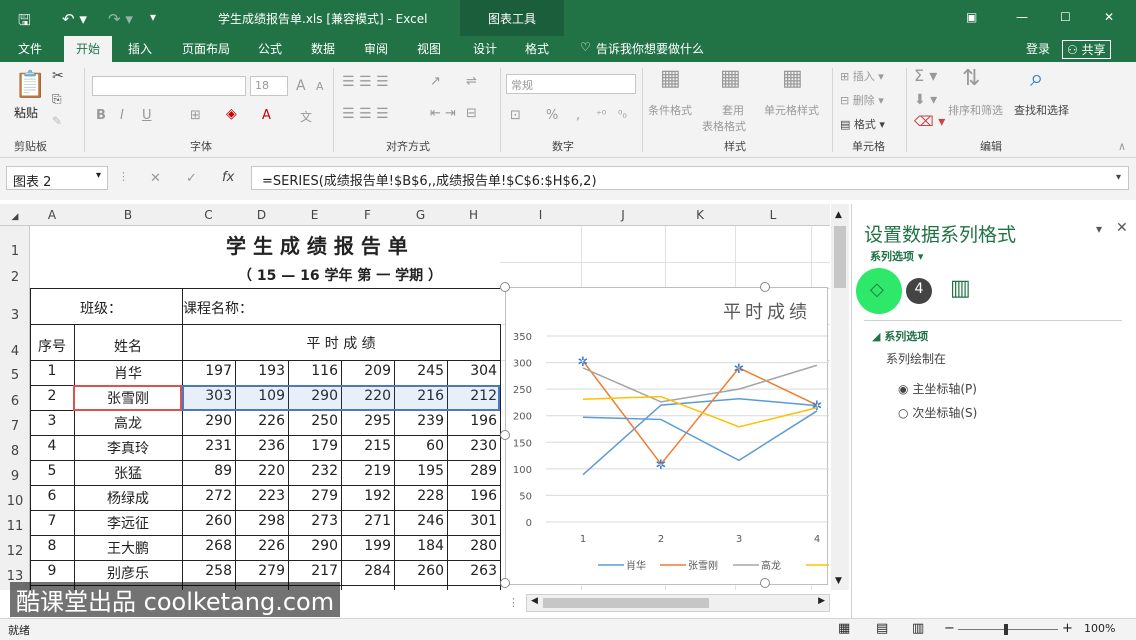 This screenshot has height=640, width=1136. What do you see at coordinates (269, 86) in the screenshot?
I see `font-size-combo: 18` at bounding box center [269, 86].